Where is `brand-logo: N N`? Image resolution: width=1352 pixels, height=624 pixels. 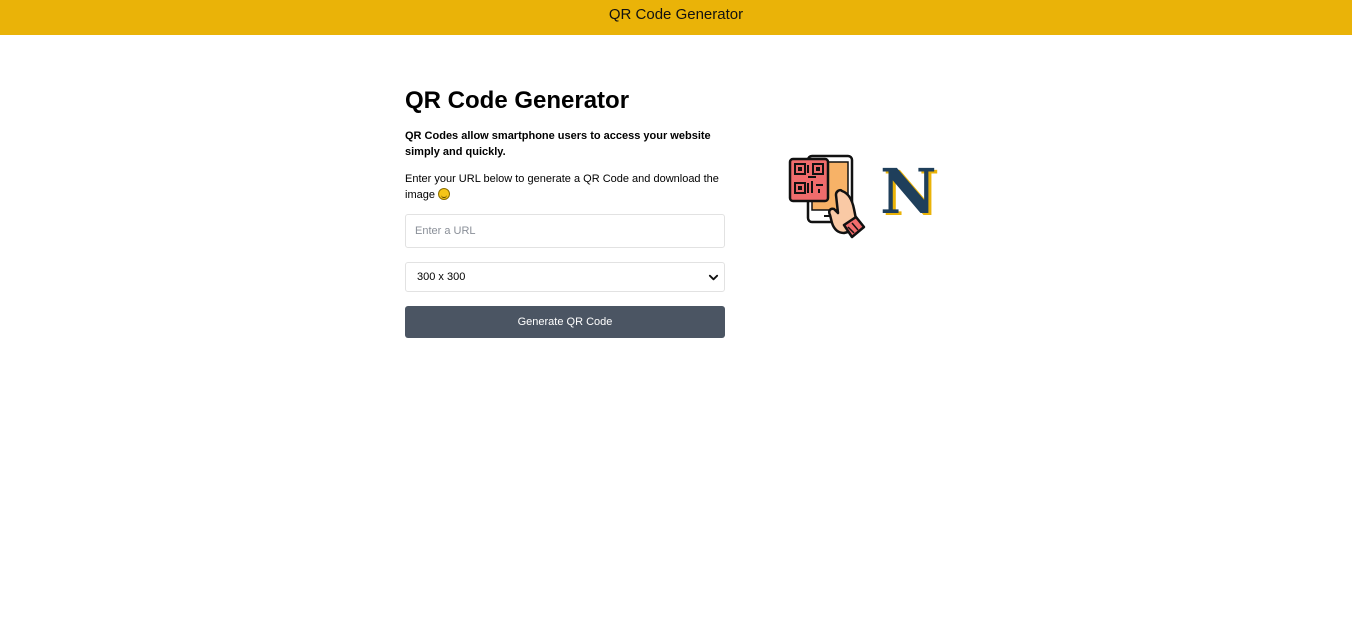
brand-logo: N N is located at coordinates (910, 191).